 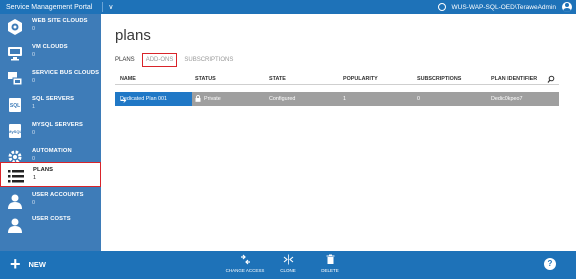 I want to click on tab-add-ons: ADD-ONS, so click(x=159, y=60).